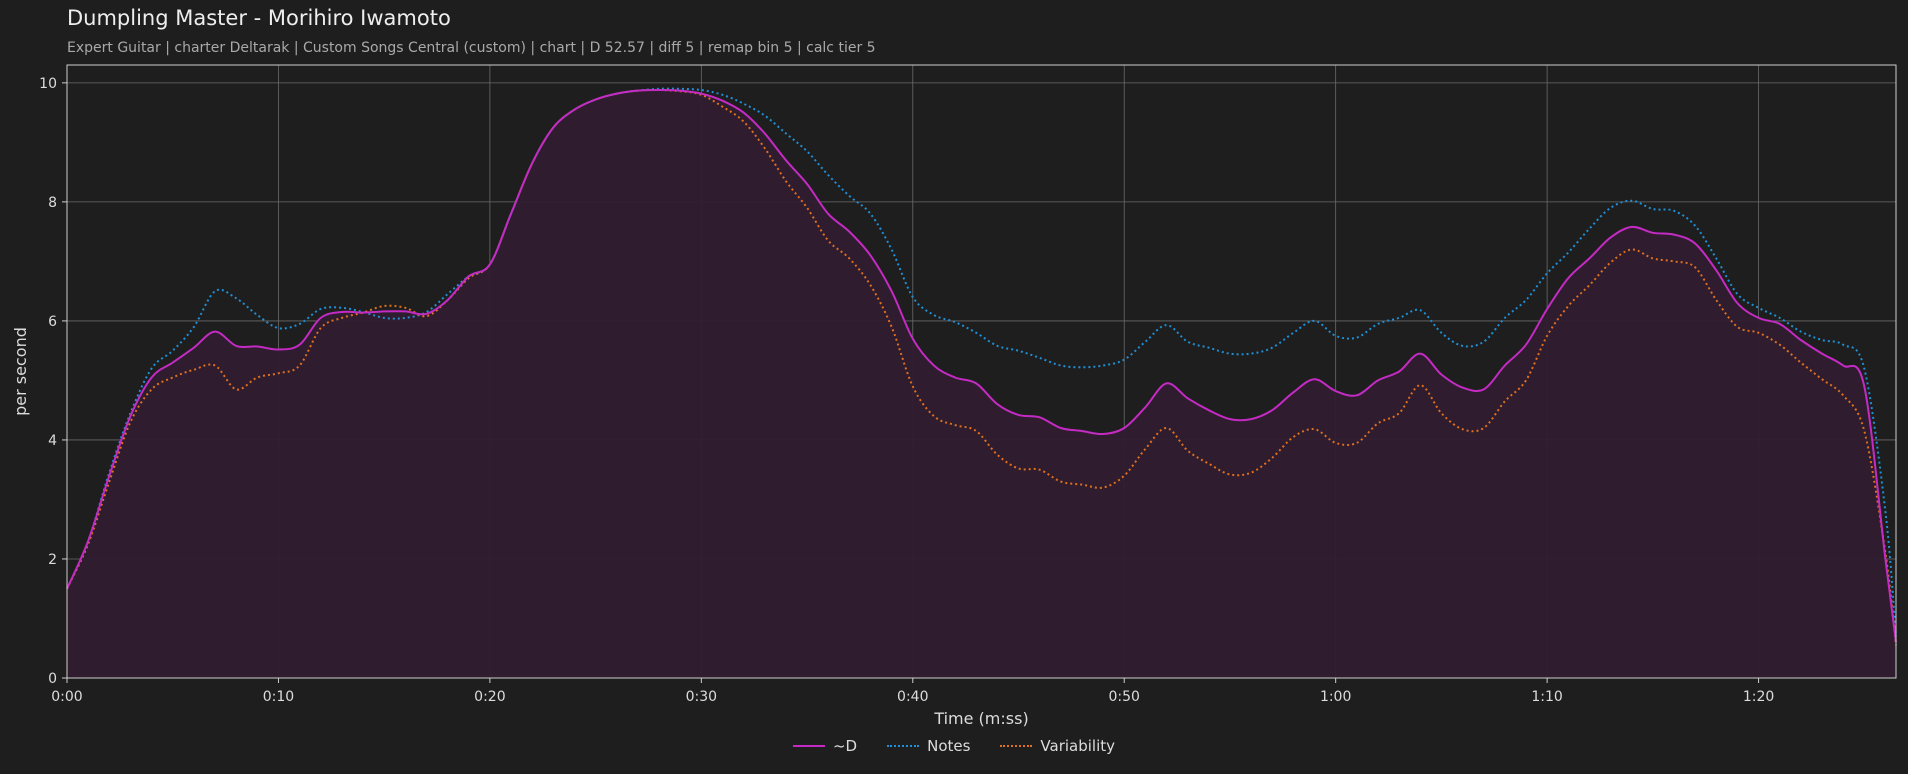 This screenshot has height=774, width=1908. I want to click on legend-swatch-variability, so click(1016, 746).